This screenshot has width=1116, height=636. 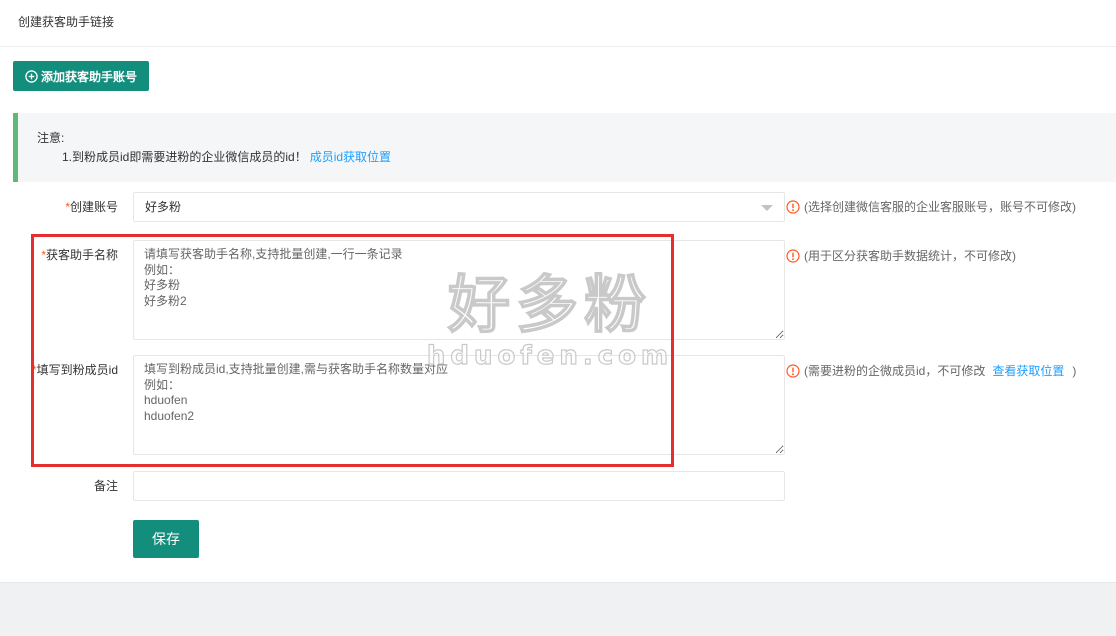 What do you see at coordinates (163, 207) in the screenshot?
I see `account-select-value: 好多粉` at bounding box center [163, 207].